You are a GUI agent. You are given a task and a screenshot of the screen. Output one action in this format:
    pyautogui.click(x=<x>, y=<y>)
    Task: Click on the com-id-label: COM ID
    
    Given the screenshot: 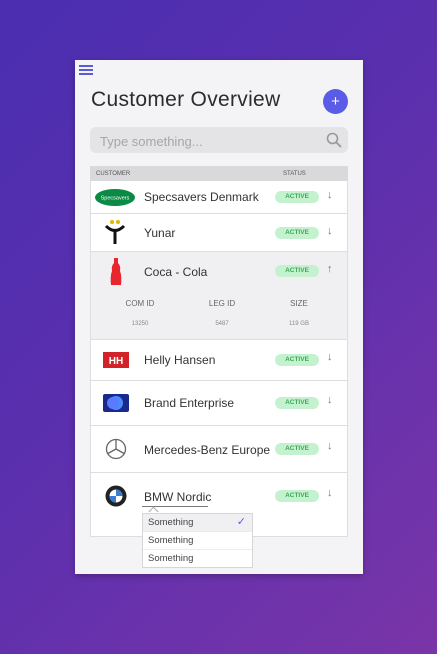 What is the action you would take?
    pyautogui.click(x=140, y=303)
    